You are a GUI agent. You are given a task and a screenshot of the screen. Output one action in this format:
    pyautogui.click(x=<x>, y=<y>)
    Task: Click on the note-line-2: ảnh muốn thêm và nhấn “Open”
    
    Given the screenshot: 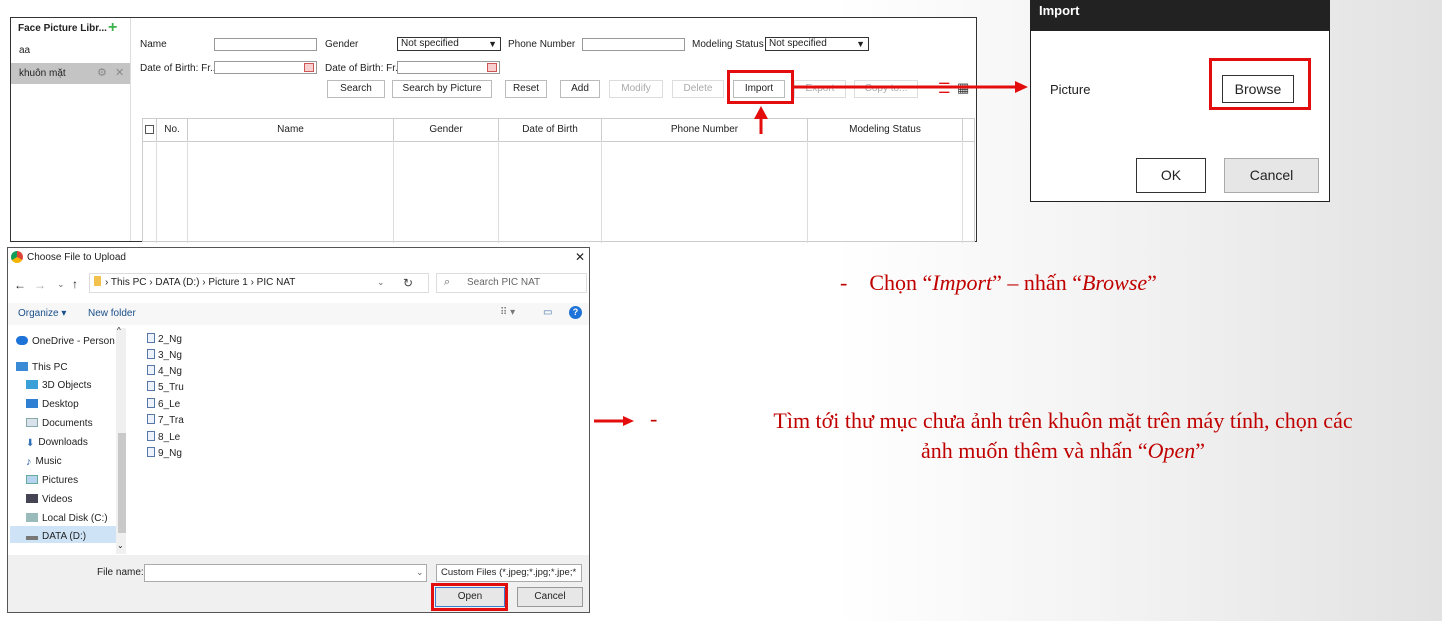 What is the action you would take?
    pyautogui.click(x=1063, y=451)
    